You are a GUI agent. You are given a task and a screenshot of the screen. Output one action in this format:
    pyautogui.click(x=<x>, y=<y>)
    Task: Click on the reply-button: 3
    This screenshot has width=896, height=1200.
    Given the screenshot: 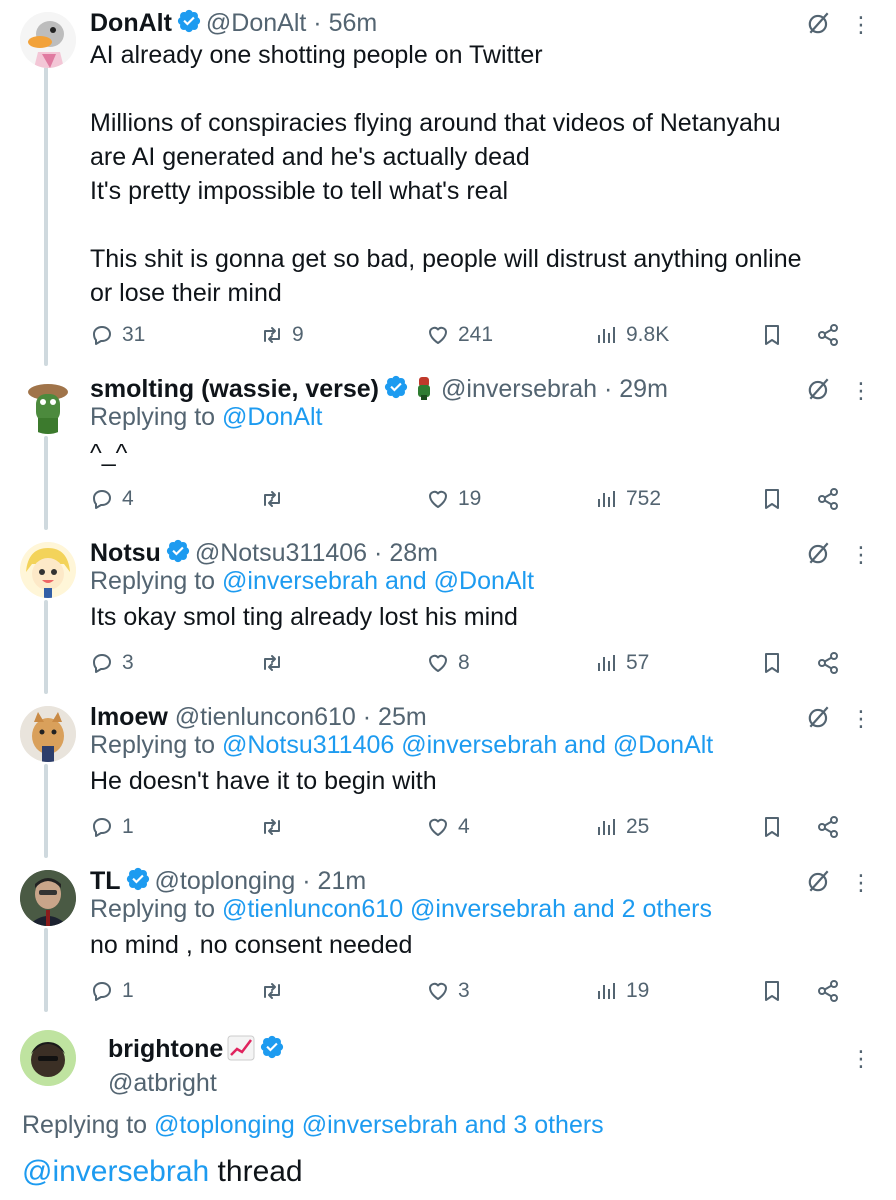 What is the action you would take?
    pyautogui.click(x=112, y=663)
    